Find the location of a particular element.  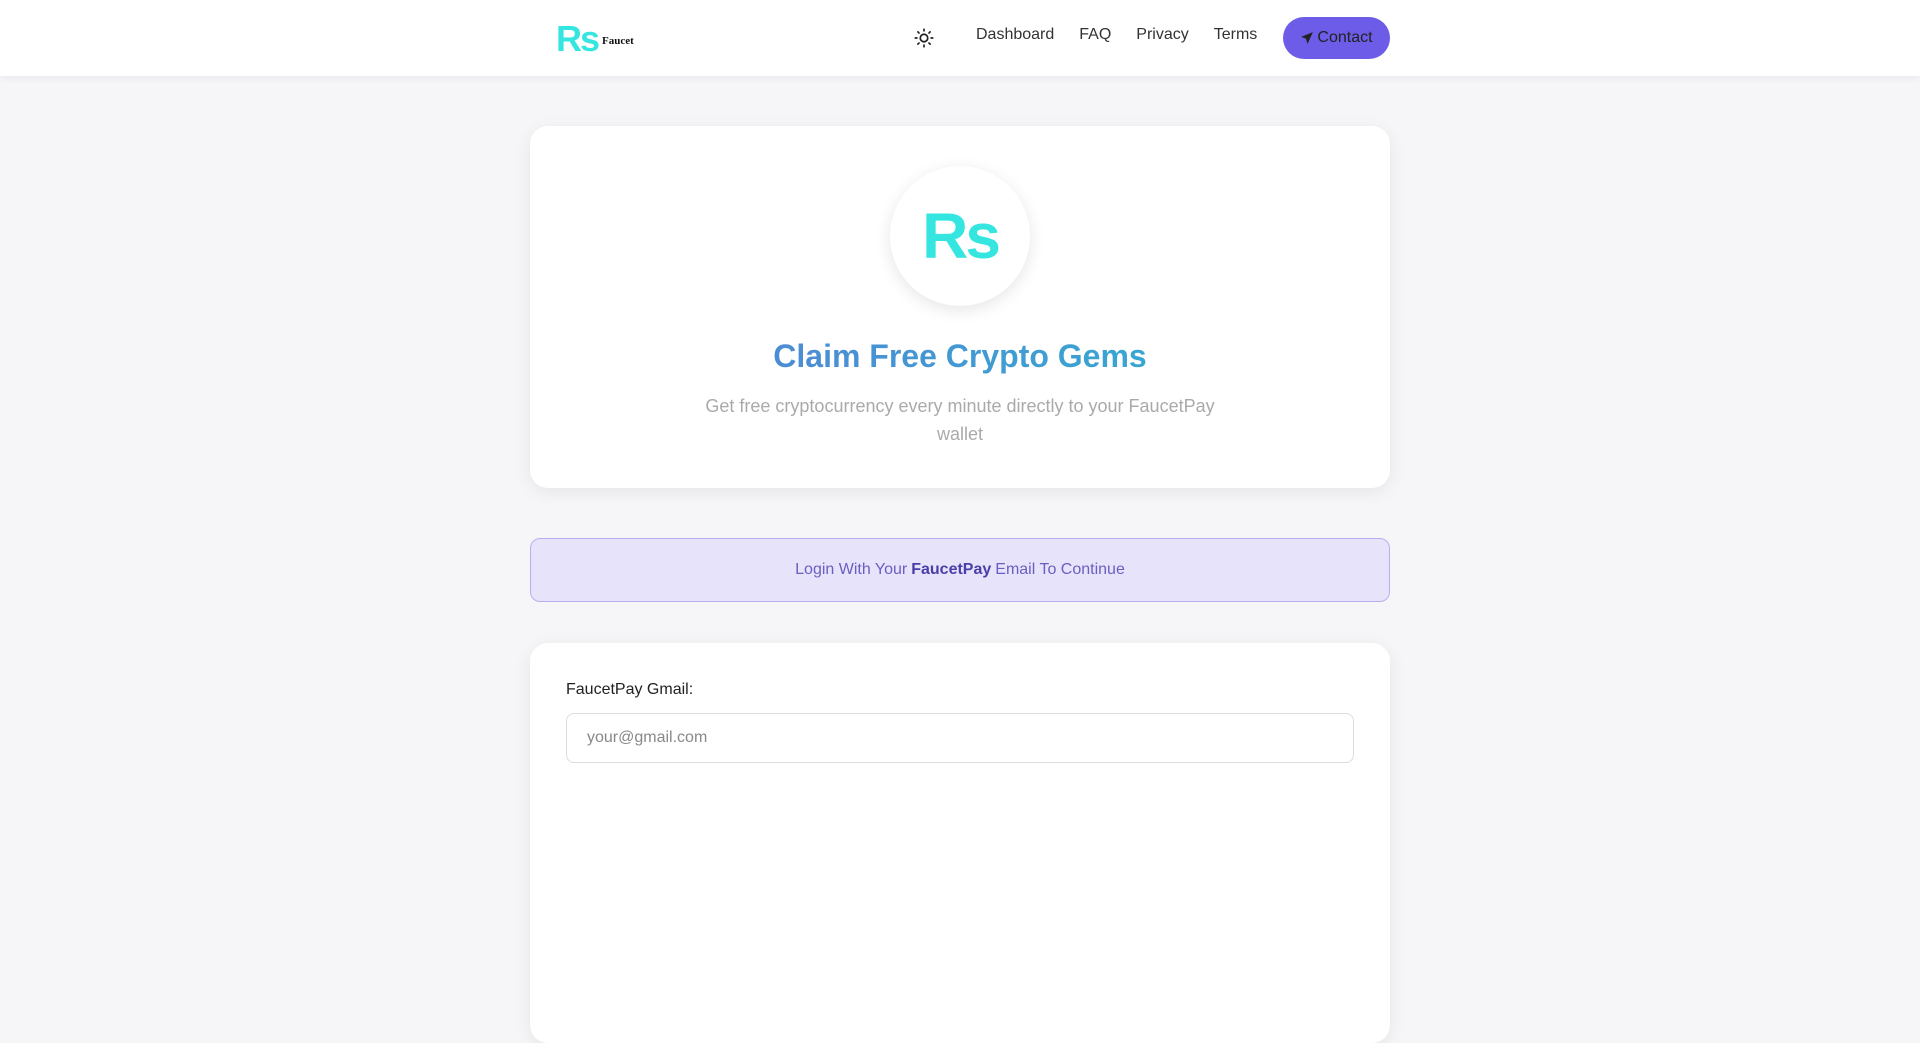

hero-logo-mark: Rs is located at coordinates (961, 236).